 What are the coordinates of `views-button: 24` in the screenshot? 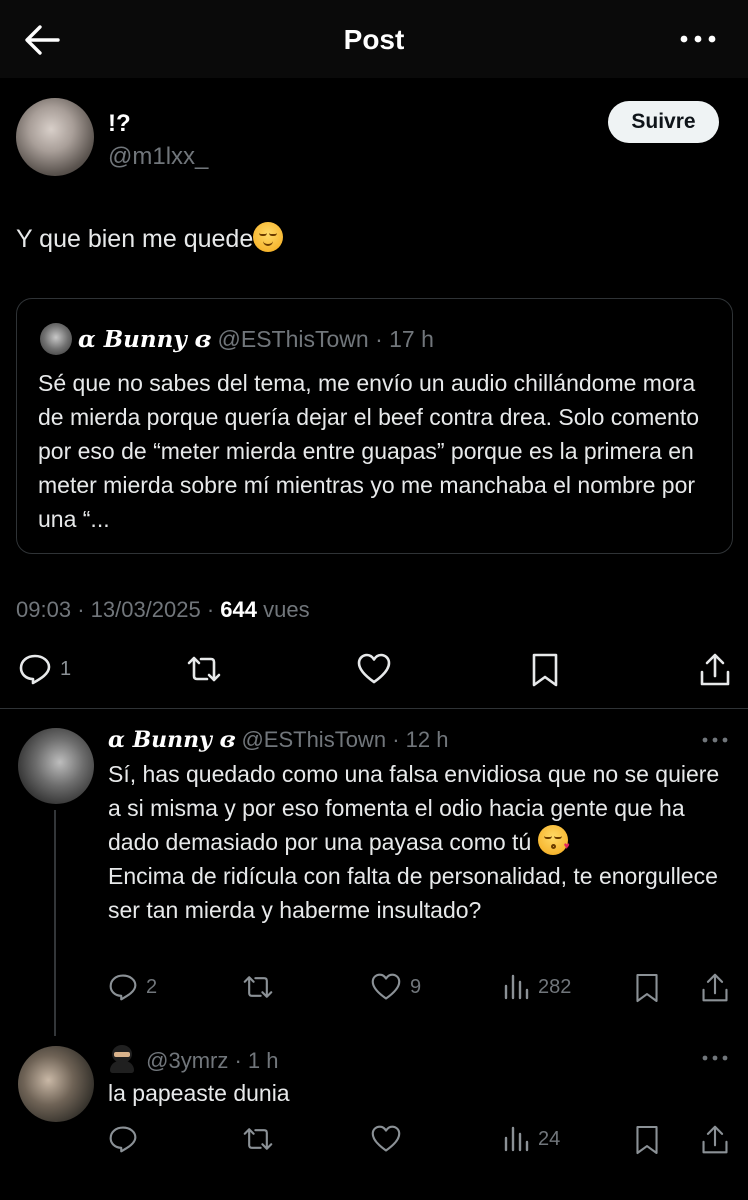 It's located at (531, 1139).